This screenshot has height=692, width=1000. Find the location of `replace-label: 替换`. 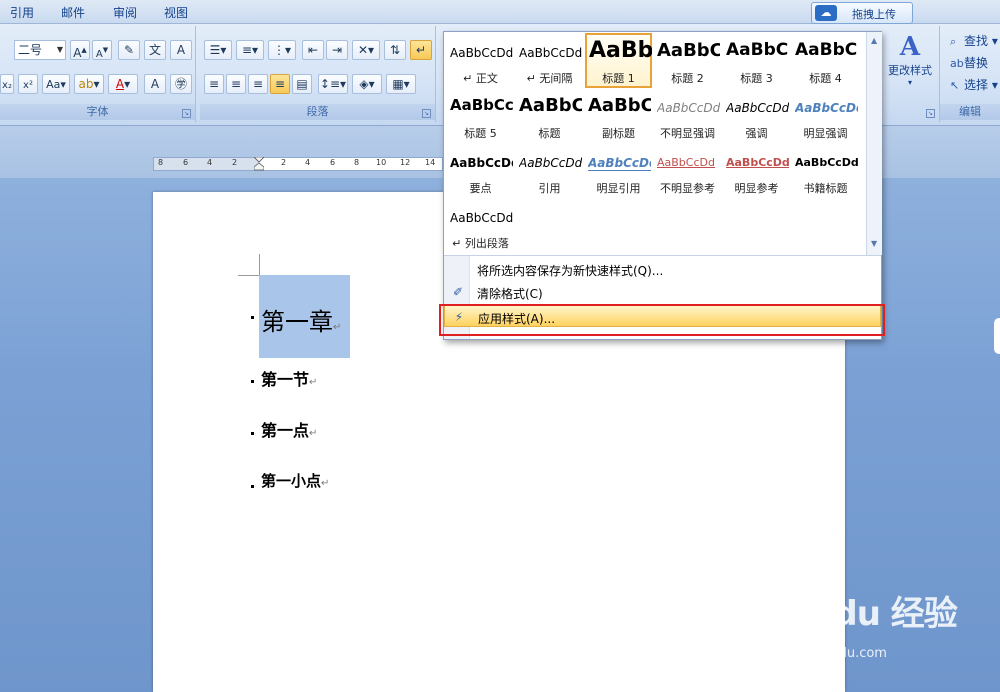

replace-label: 替换 is located at coordinates (976, 63).